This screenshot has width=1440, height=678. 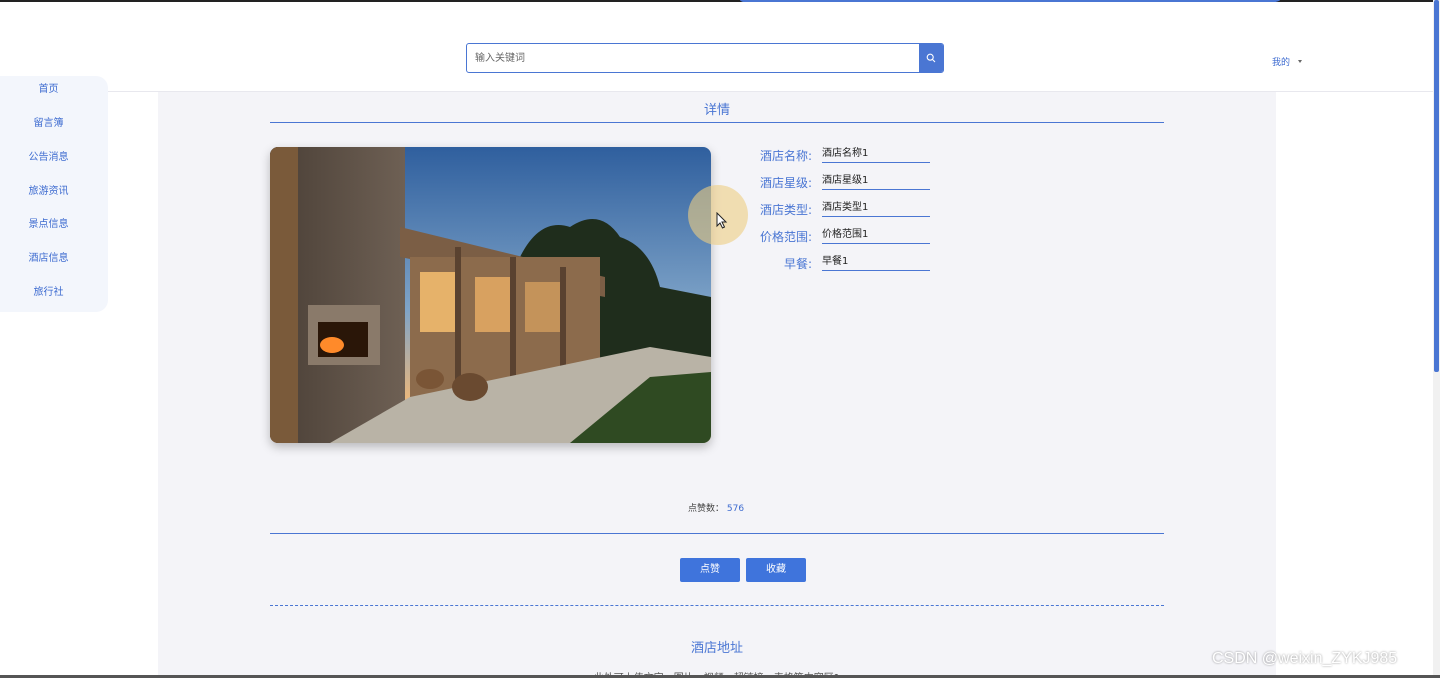 I want to click on mouse-cursor-icon, so click(x=722, y=220).